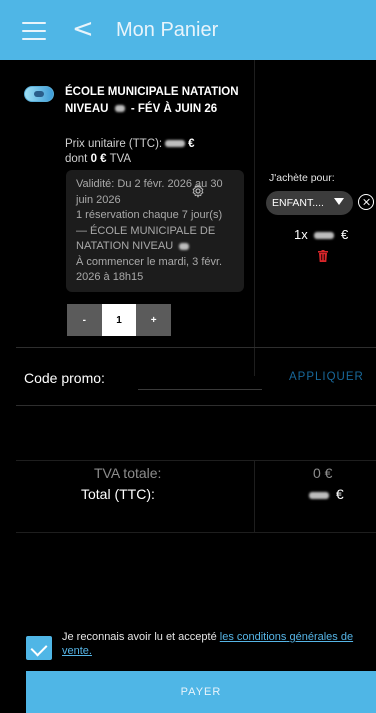  Describe the element at coordinates (34, 31) in the screenshot. I see `hamburger-menu-icon` at that location.